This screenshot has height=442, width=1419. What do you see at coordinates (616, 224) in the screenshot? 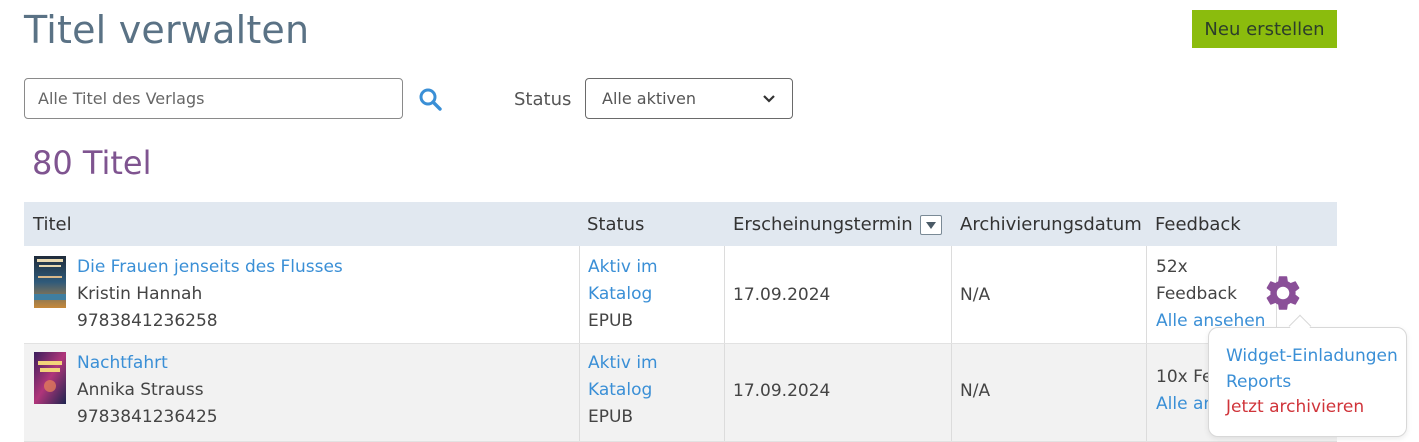
I see `column-header-status: Status` at bounding box center [616, 224].